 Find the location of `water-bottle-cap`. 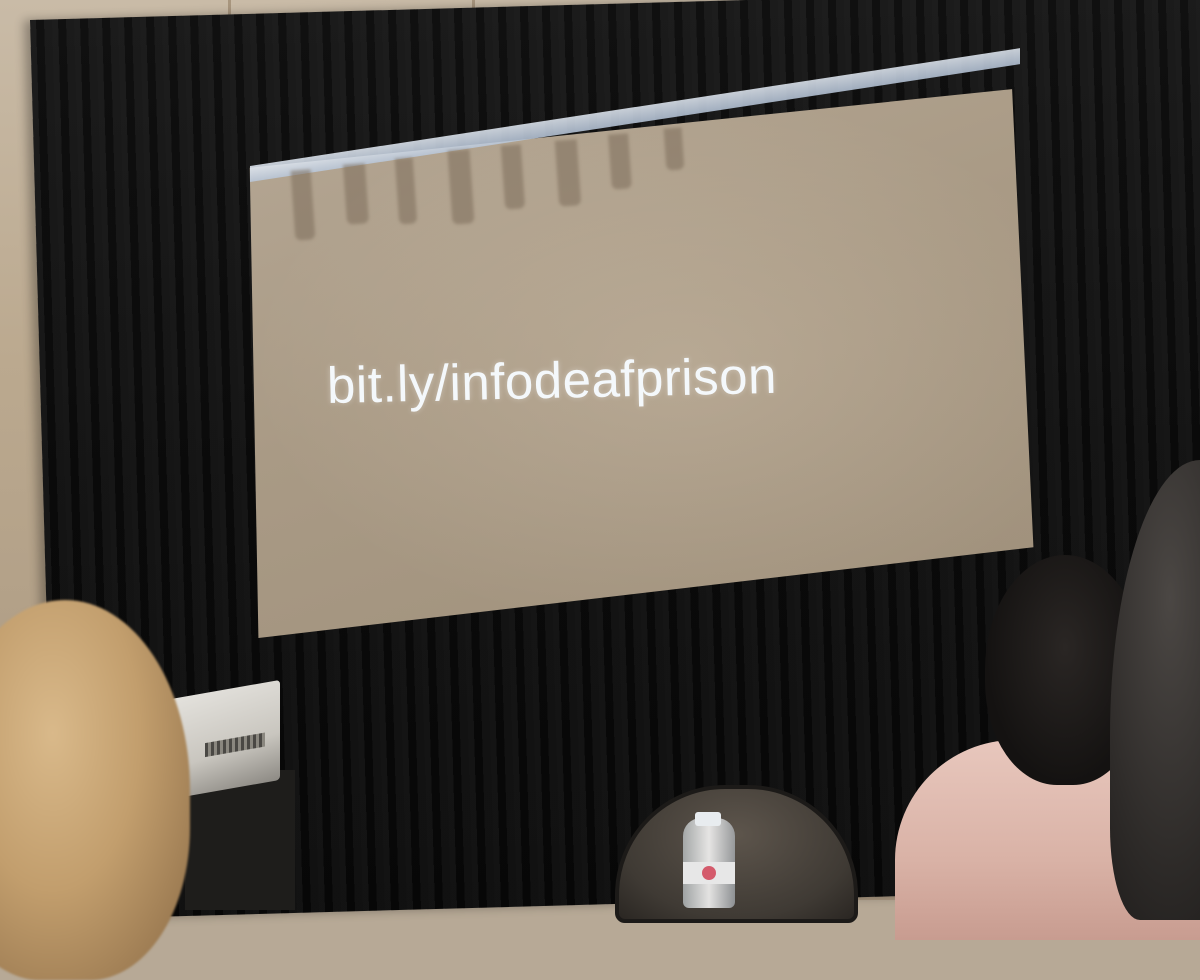

water-bottle-cap is located at coordinates (708, 819).